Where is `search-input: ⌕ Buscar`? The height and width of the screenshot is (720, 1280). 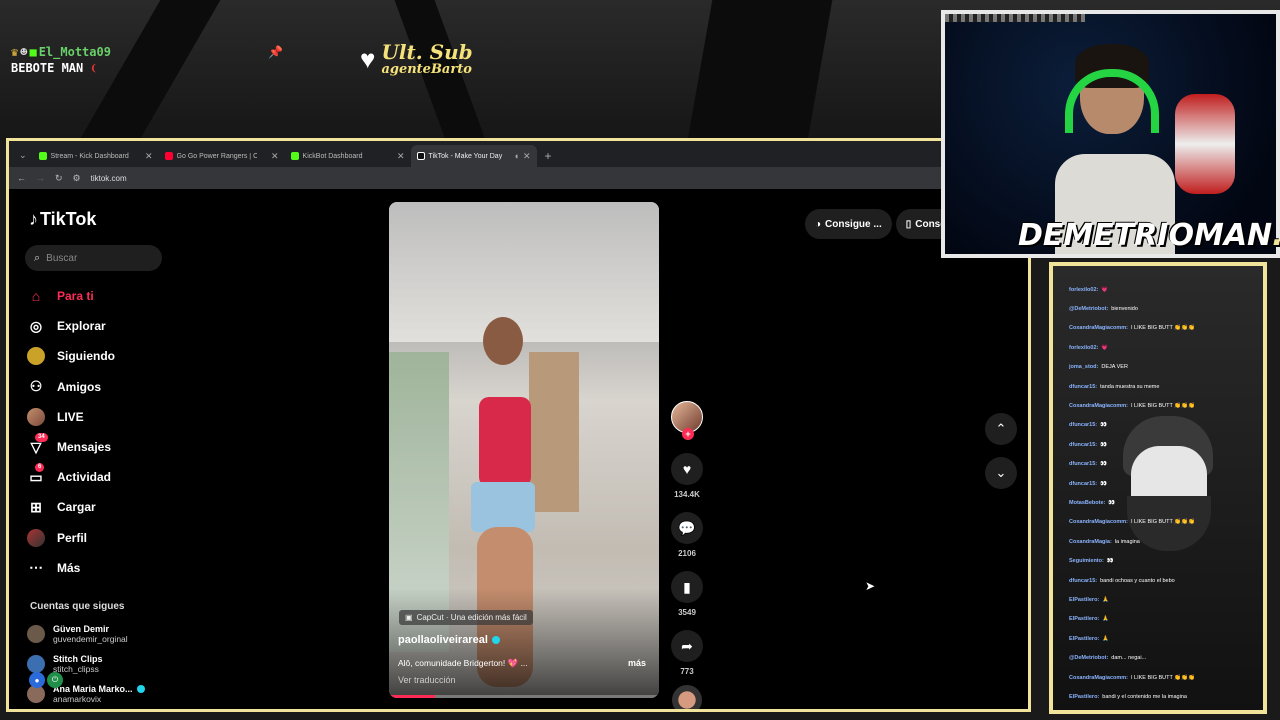
search-input: ⌕ Buscar is located at coordinates (93, 258).